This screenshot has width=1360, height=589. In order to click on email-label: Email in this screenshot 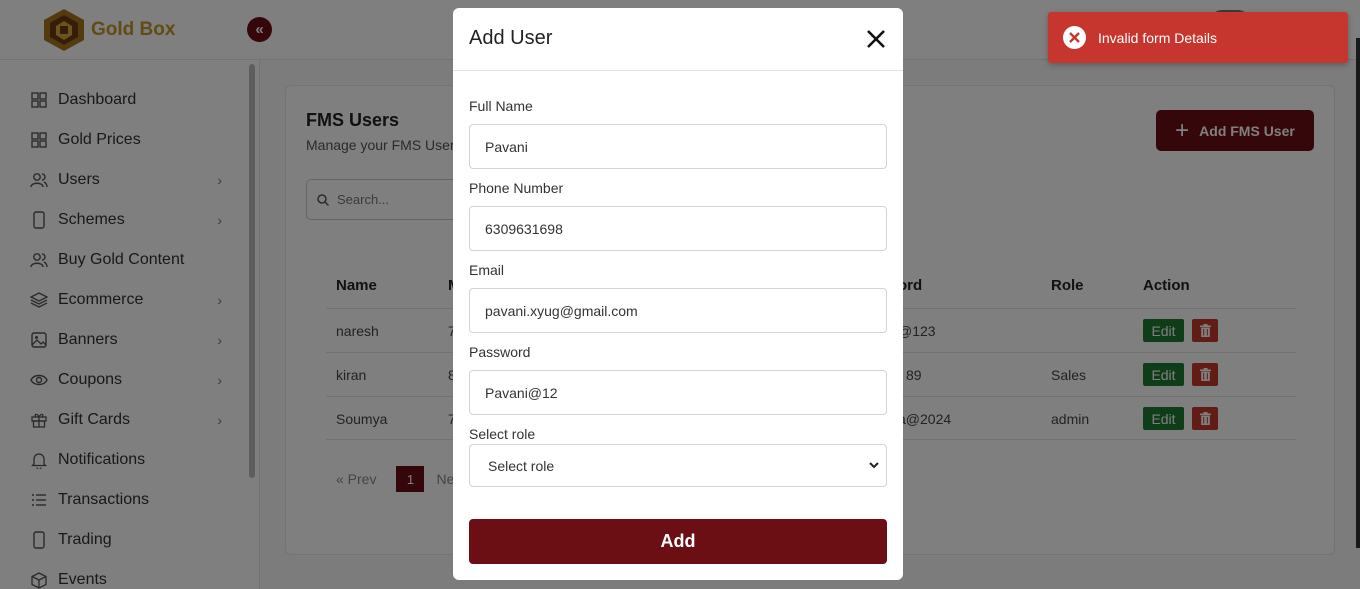, I will do `click(487, 270)`.